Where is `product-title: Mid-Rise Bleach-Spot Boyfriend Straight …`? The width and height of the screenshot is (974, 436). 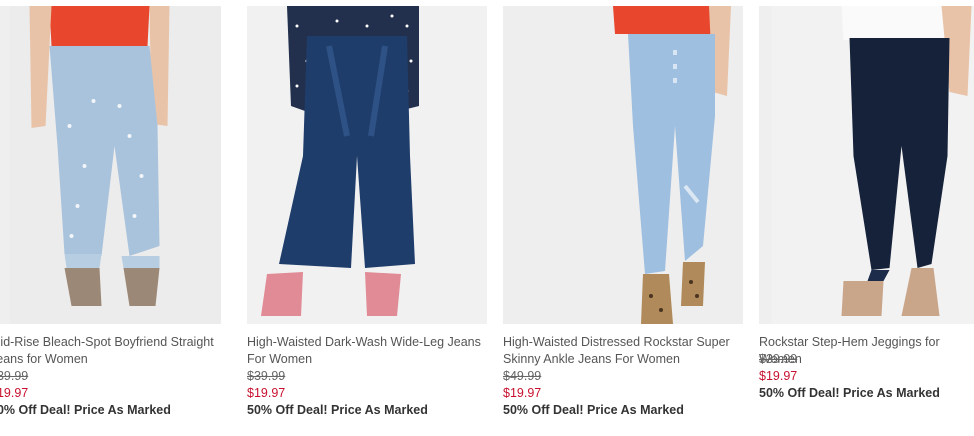 product-title: Mid-Rise Bleach-Spot Boyfriend Straight … is located at coordinates (117, 351).